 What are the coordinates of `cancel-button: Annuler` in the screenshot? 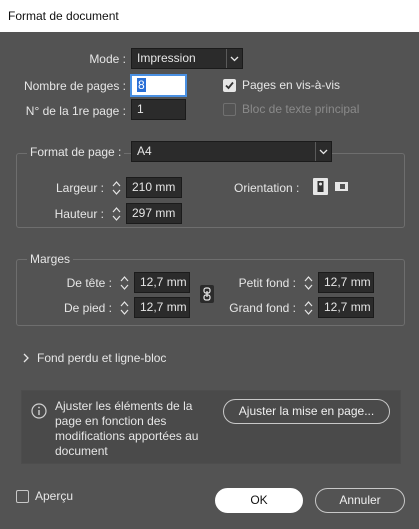 It's located at (360, 500).